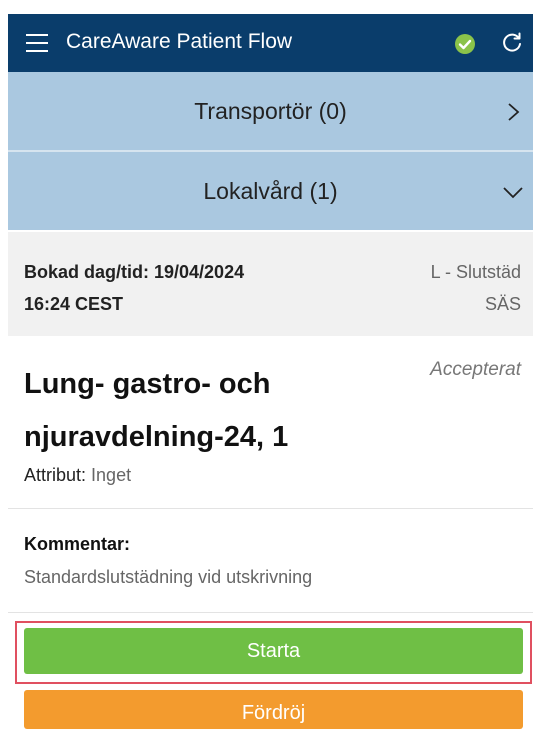  I want to click on app-title: CareAware Patient Flow, so click(179, 41).